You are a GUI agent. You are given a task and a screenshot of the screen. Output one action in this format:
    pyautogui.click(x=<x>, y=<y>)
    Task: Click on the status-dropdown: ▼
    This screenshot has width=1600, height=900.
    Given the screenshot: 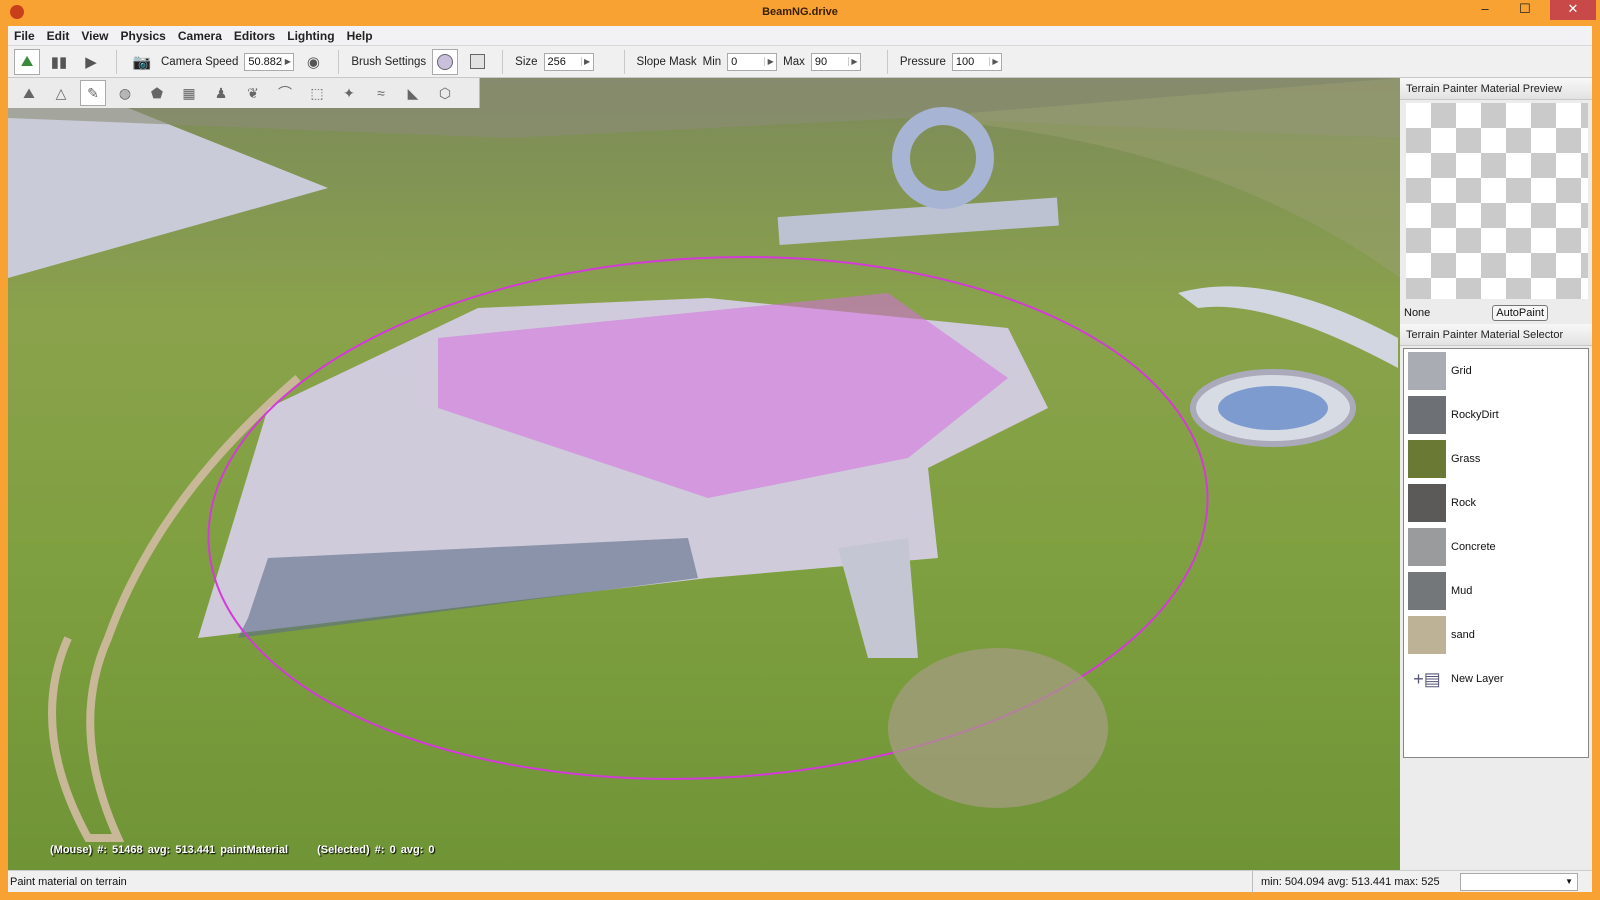 What is the action you would take?
    pyautogui.click(x=1519, y=882)
    